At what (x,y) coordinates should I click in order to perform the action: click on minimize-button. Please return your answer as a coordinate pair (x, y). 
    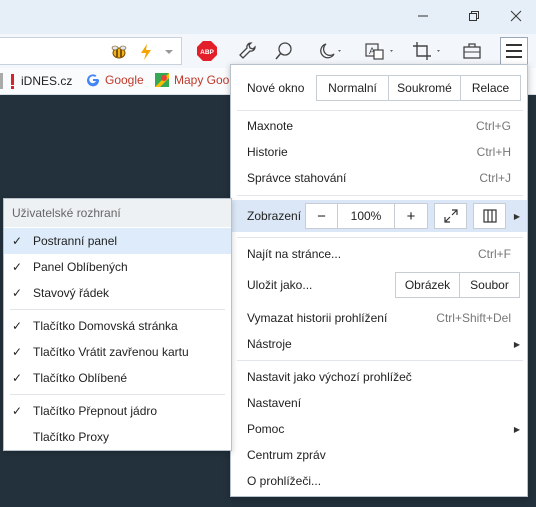
    Looking at the image, I should click on (423, 16).